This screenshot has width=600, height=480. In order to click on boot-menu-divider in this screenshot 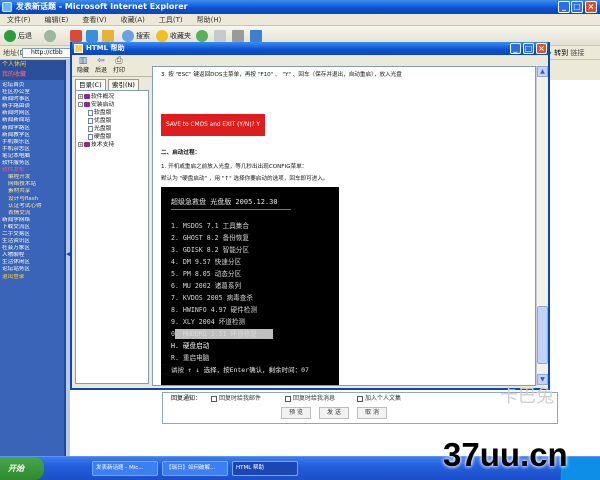, I will do `click(231, 209)`.